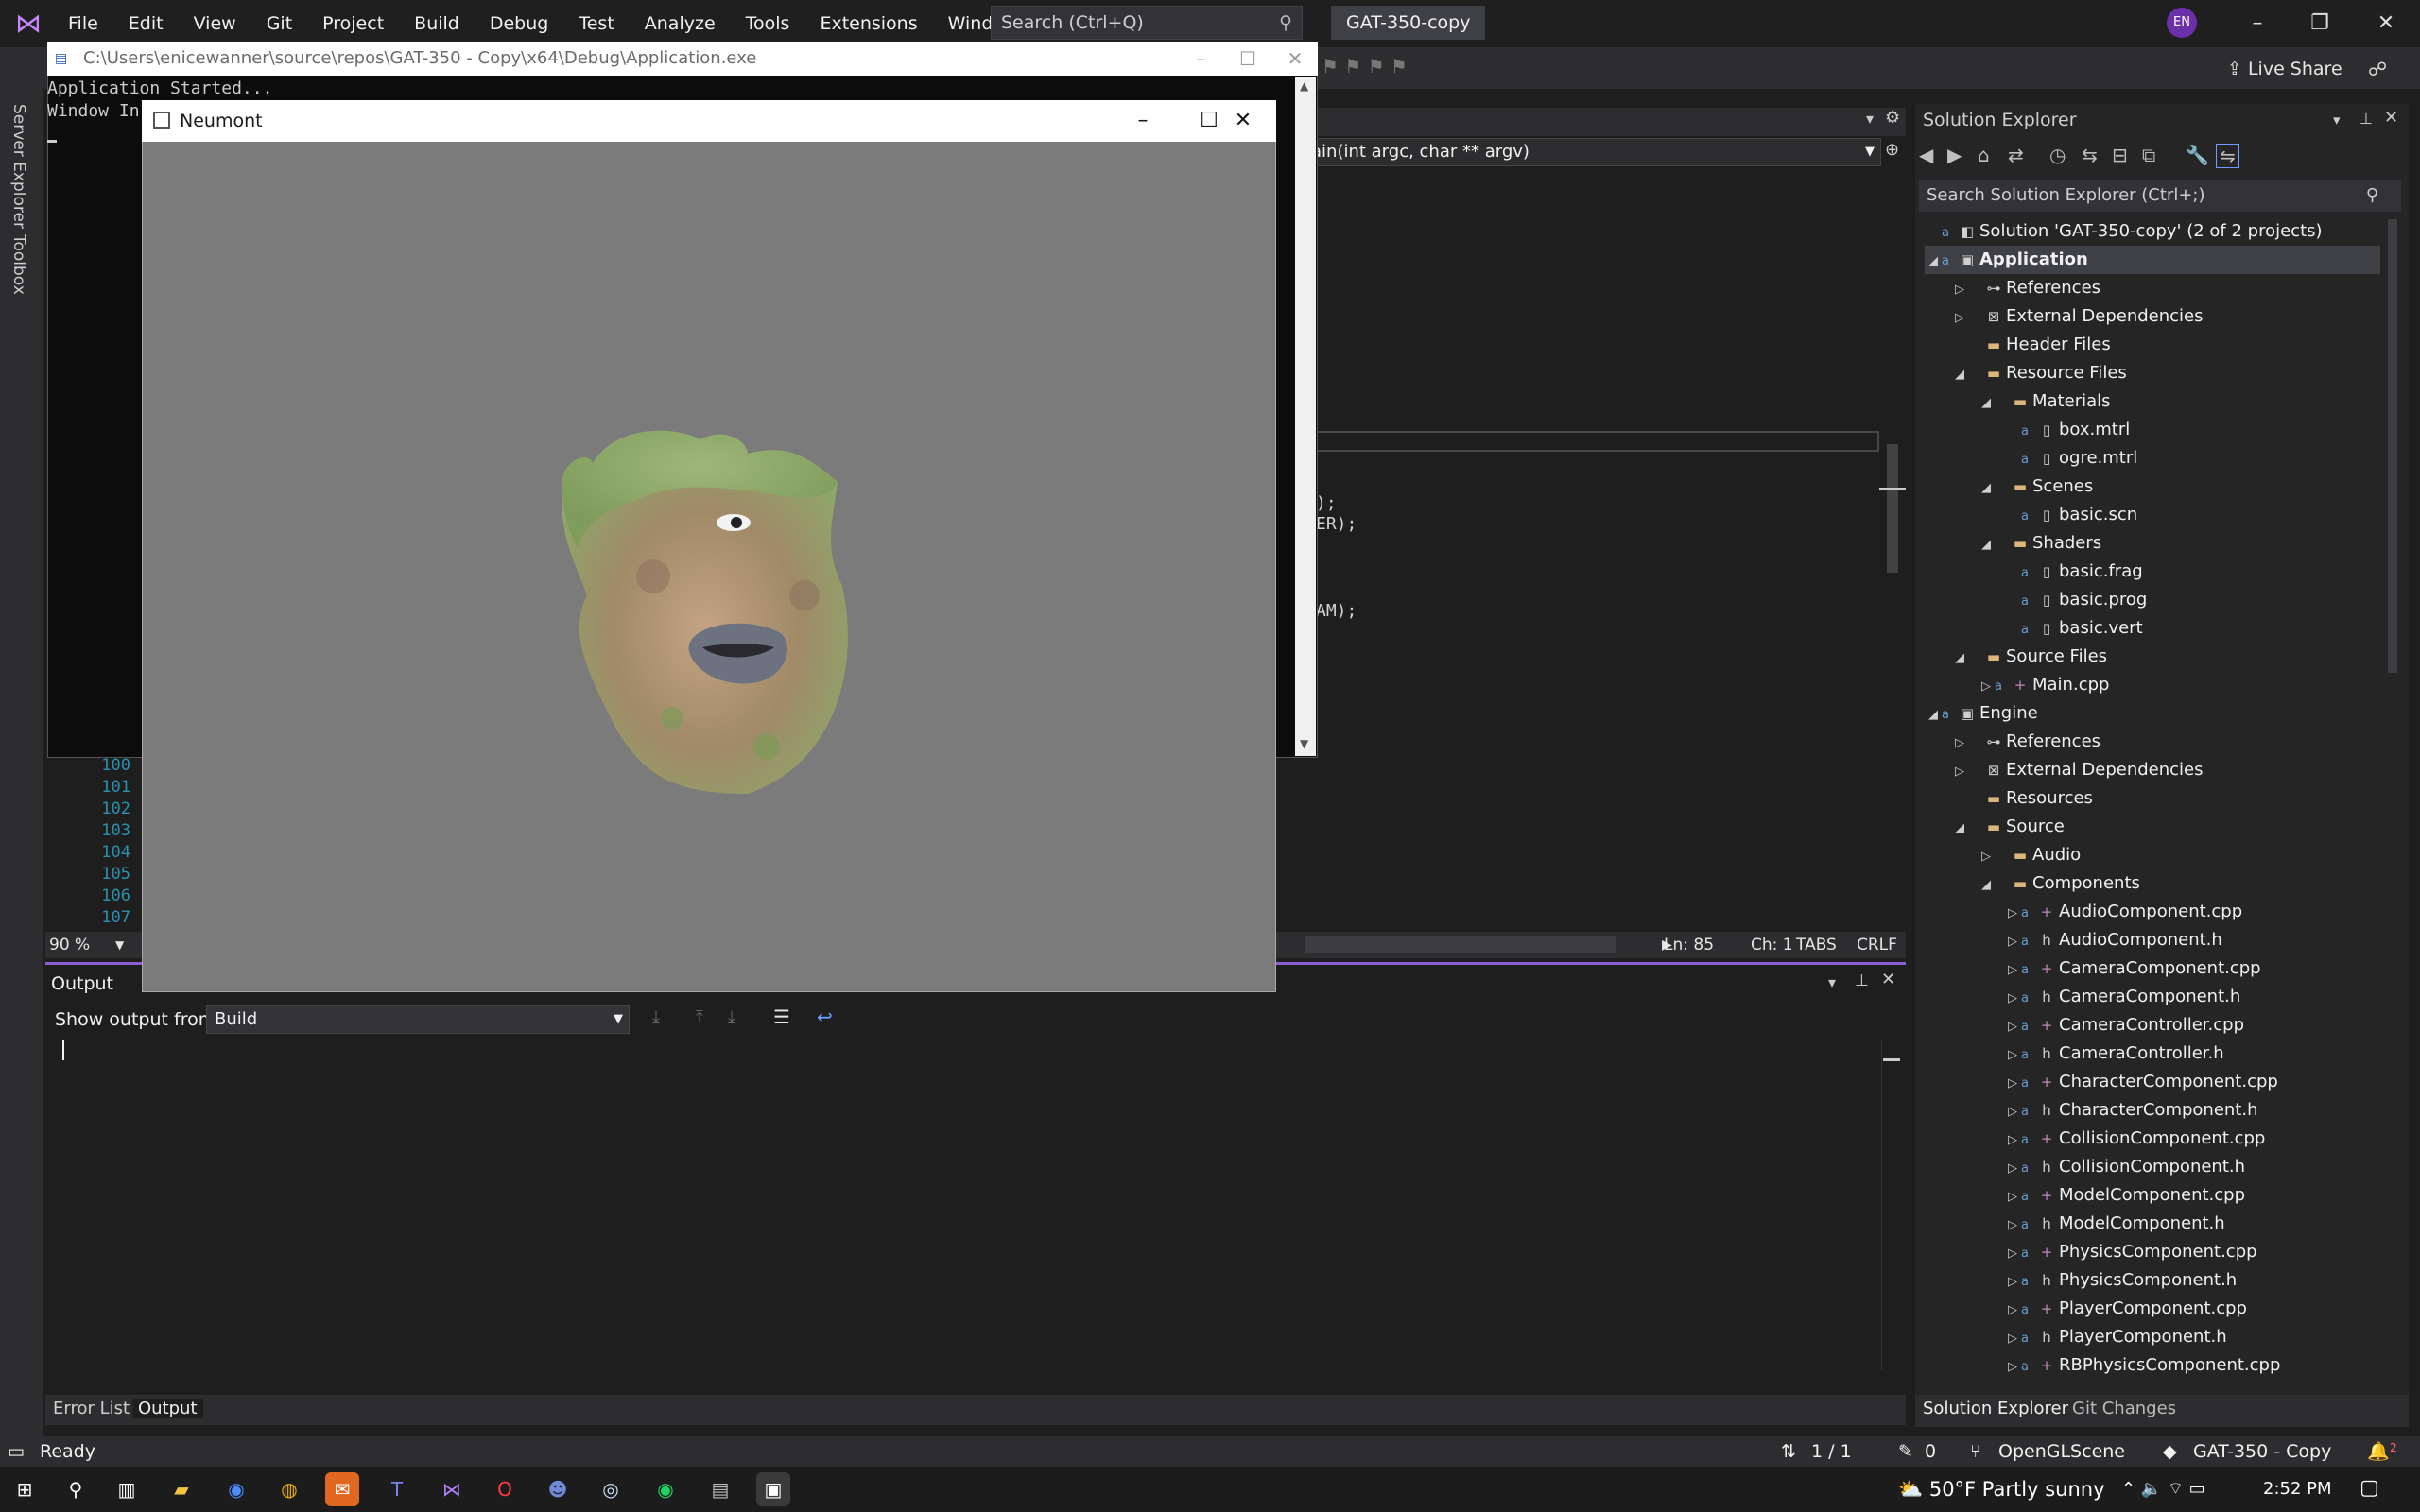 Image resolution: width=2420 pixels, height=1512 pixels. I want to click on tab-git-changes: Git Changes, so click(2124, 1408).